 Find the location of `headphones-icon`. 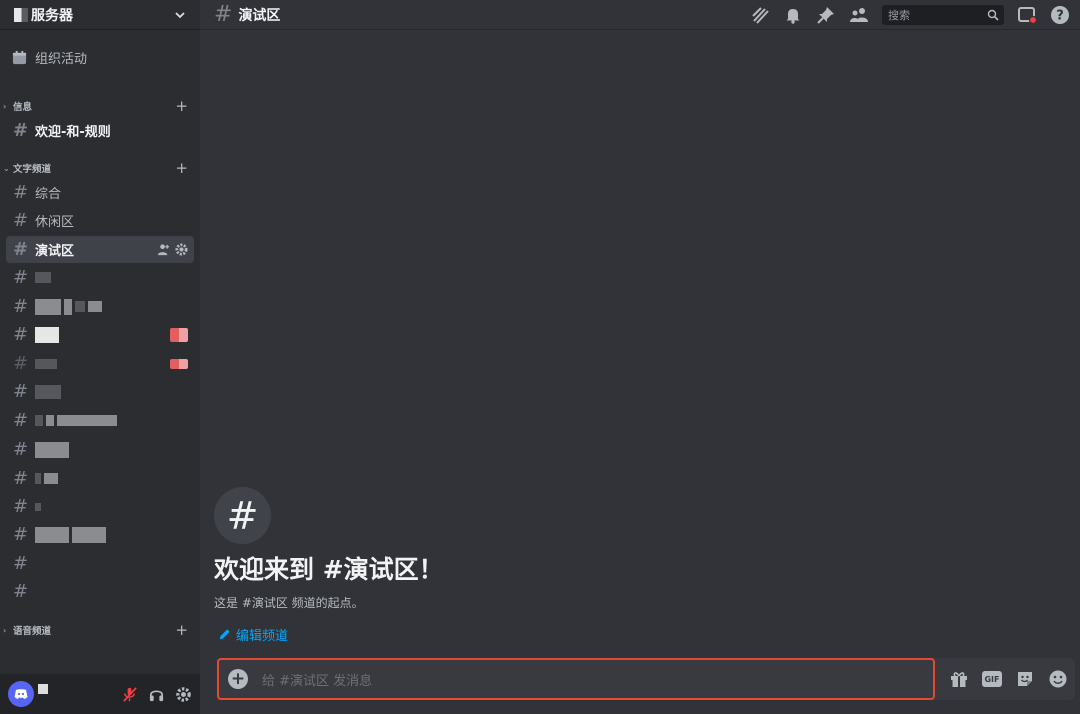

headphones-icon is located at coordinates (156, 694).